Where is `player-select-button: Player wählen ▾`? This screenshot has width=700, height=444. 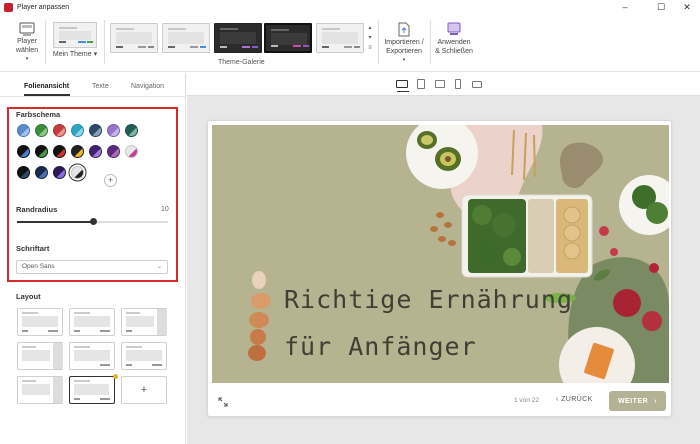 player-select-button: Player wählen ▾ is located at coordinates (27, 43).